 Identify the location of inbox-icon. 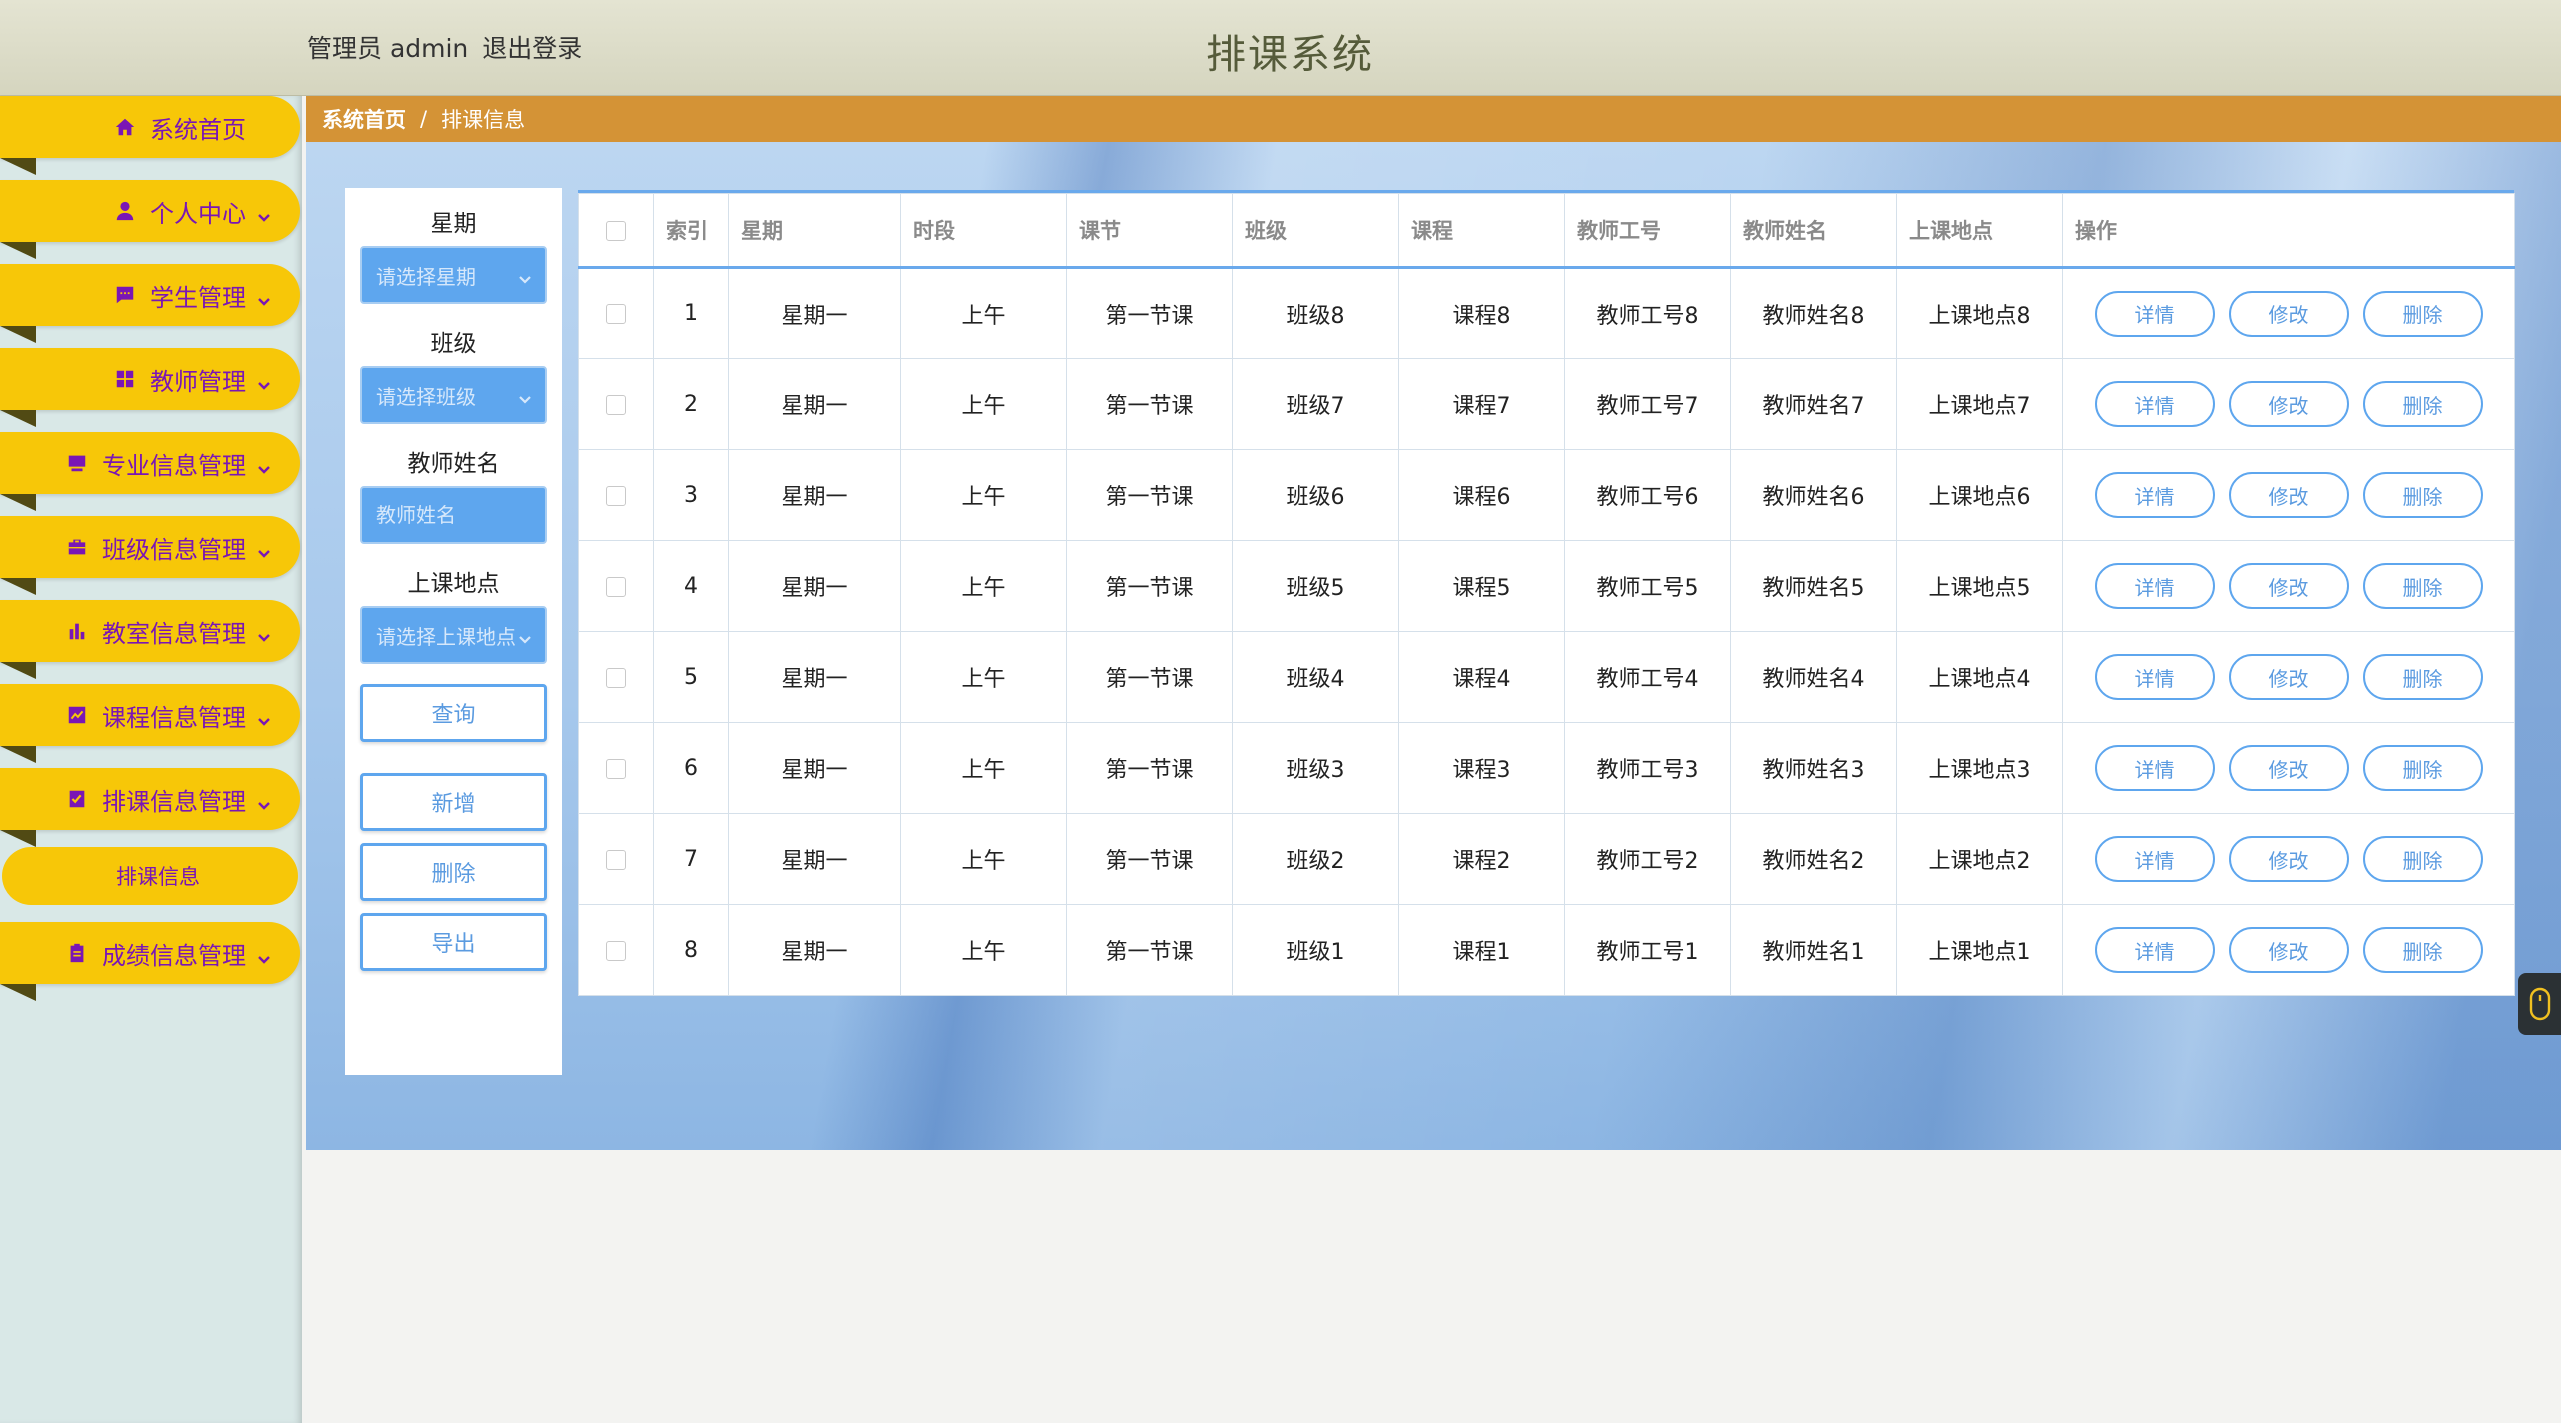
(77, 463).